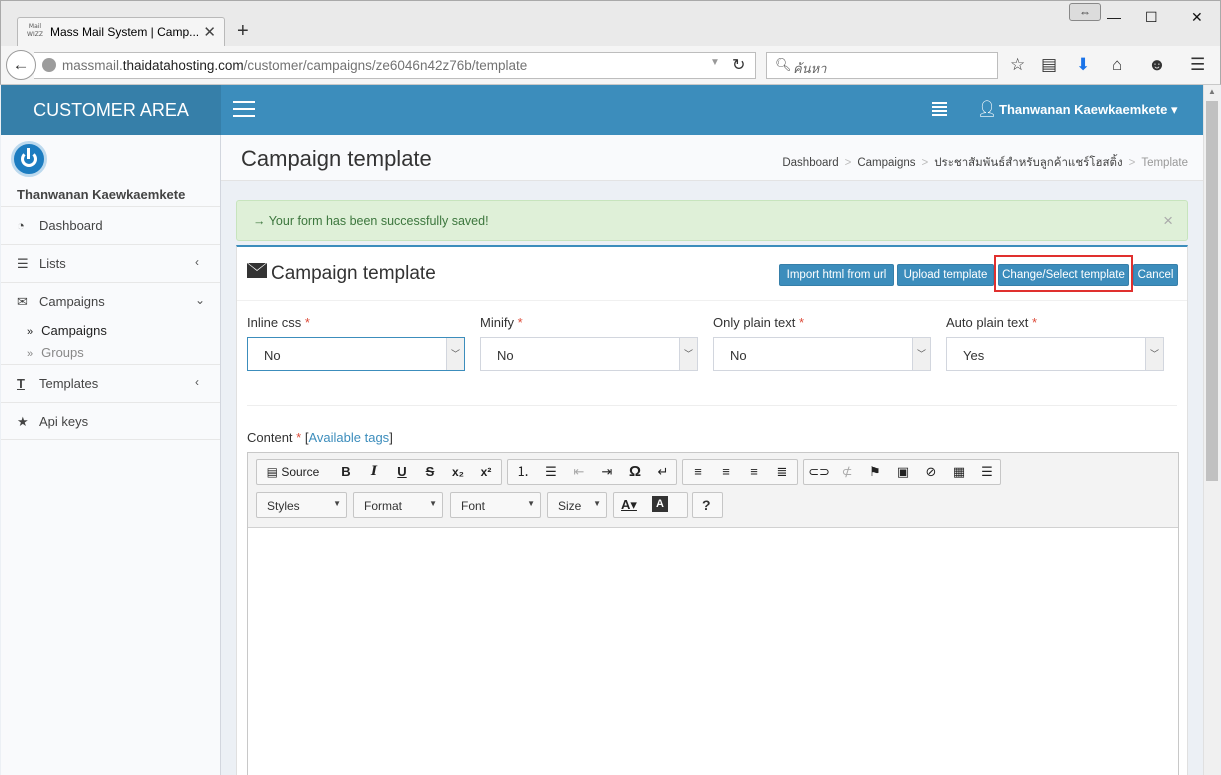 Image resolution: width=1221 pixels, height=775 pixels. Describe the element at coordinates (398, 505) in the screenshot. I see `format-combo: Format ▼` at that location.